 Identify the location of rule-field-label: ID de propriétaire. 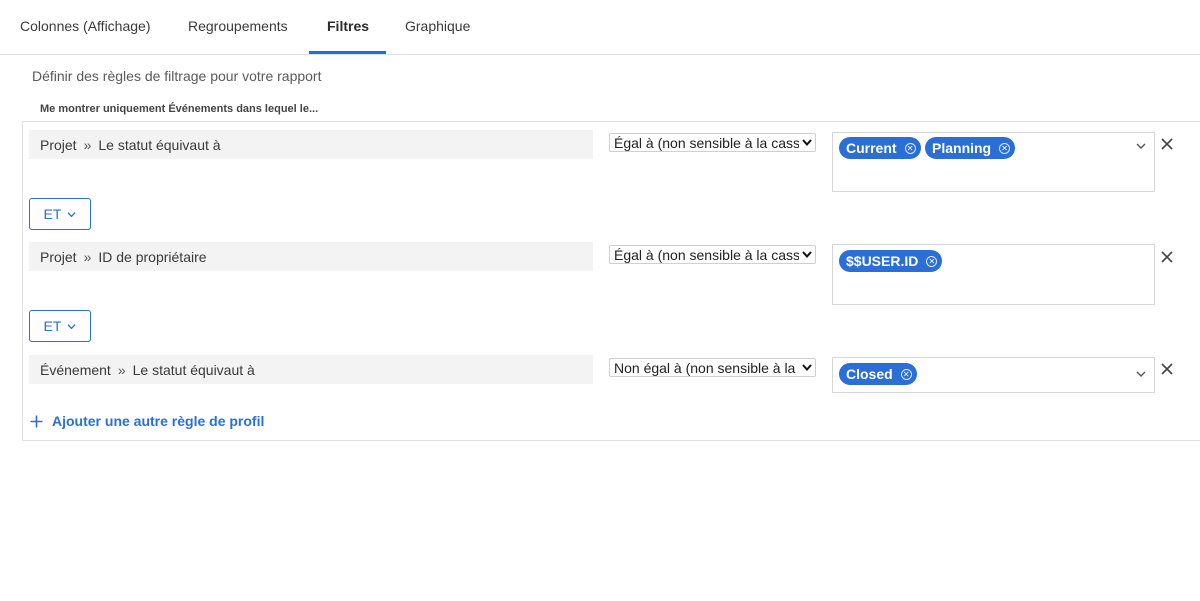
(152, 256).